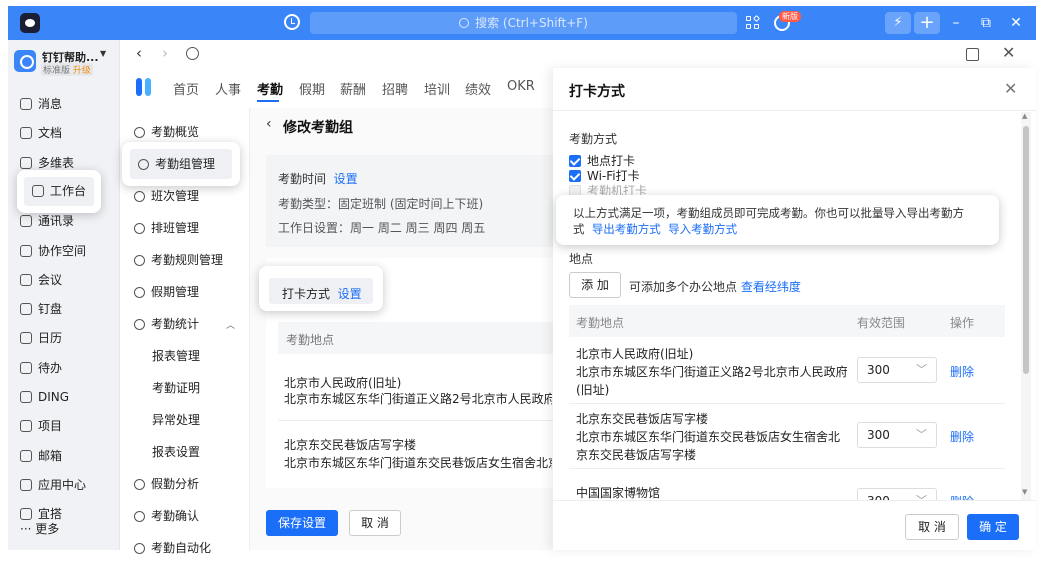  I want to click on scroll-up-icon: ▲, so click(1024, 116).